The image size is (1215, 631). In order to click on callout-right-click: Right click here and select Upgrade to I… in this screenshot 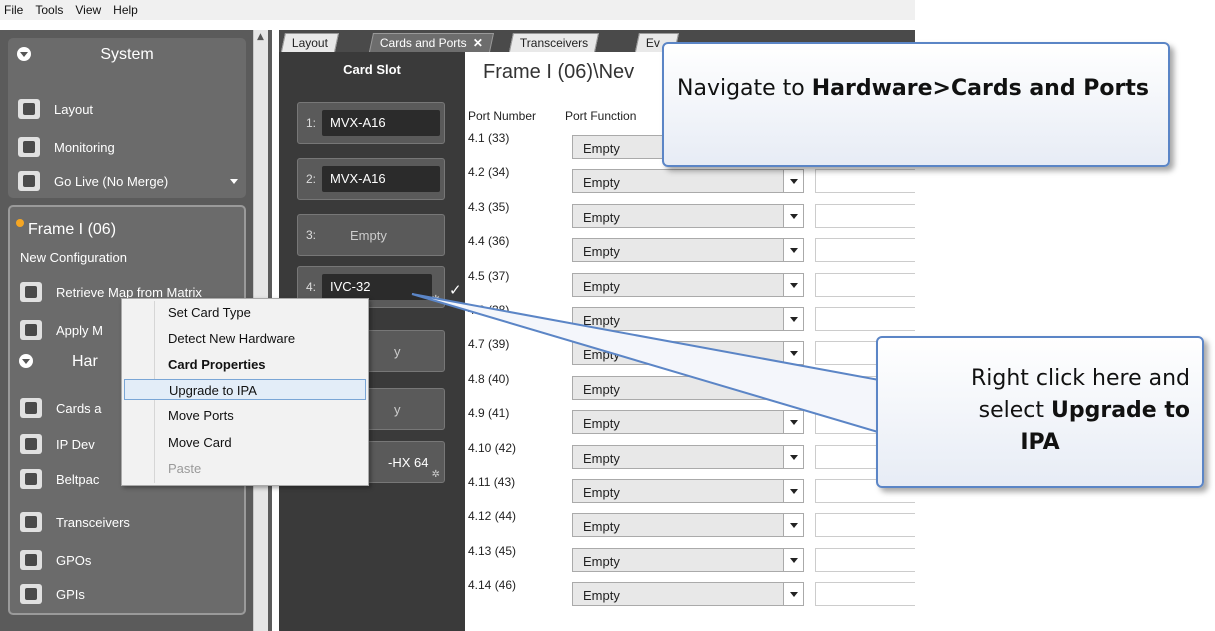, I will do `click(1040, 412)`.